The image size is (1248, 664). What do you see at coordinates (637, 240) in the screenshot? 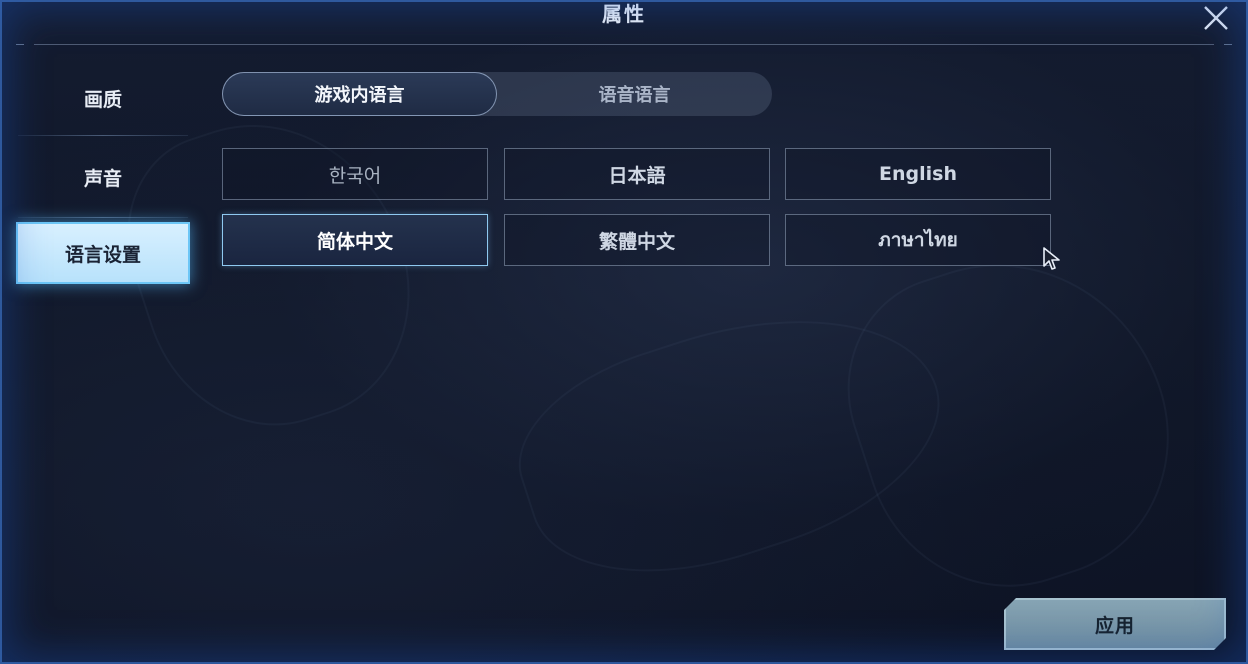
I see `language-option-traditional-chinese: 繁體中文` at bounding box center [637, 240].